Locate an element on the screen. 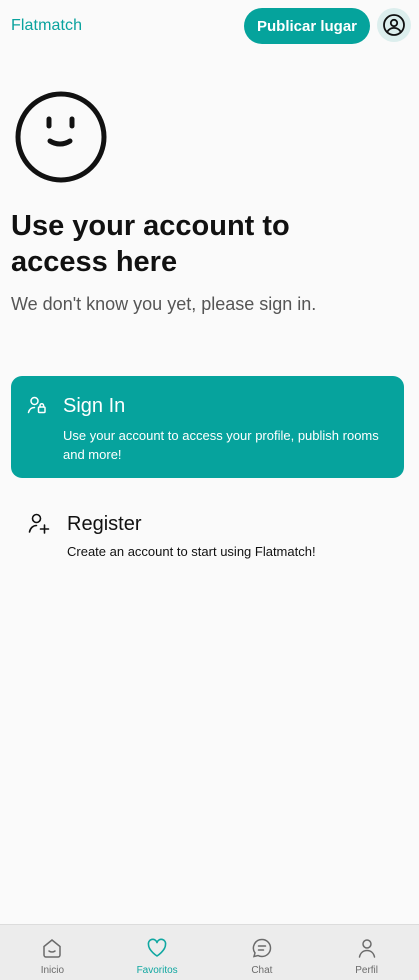 This screenshot has width=419, height=980. page-subtitle: We don't know you yet, please sign in. is located at coordinates (164, 304).